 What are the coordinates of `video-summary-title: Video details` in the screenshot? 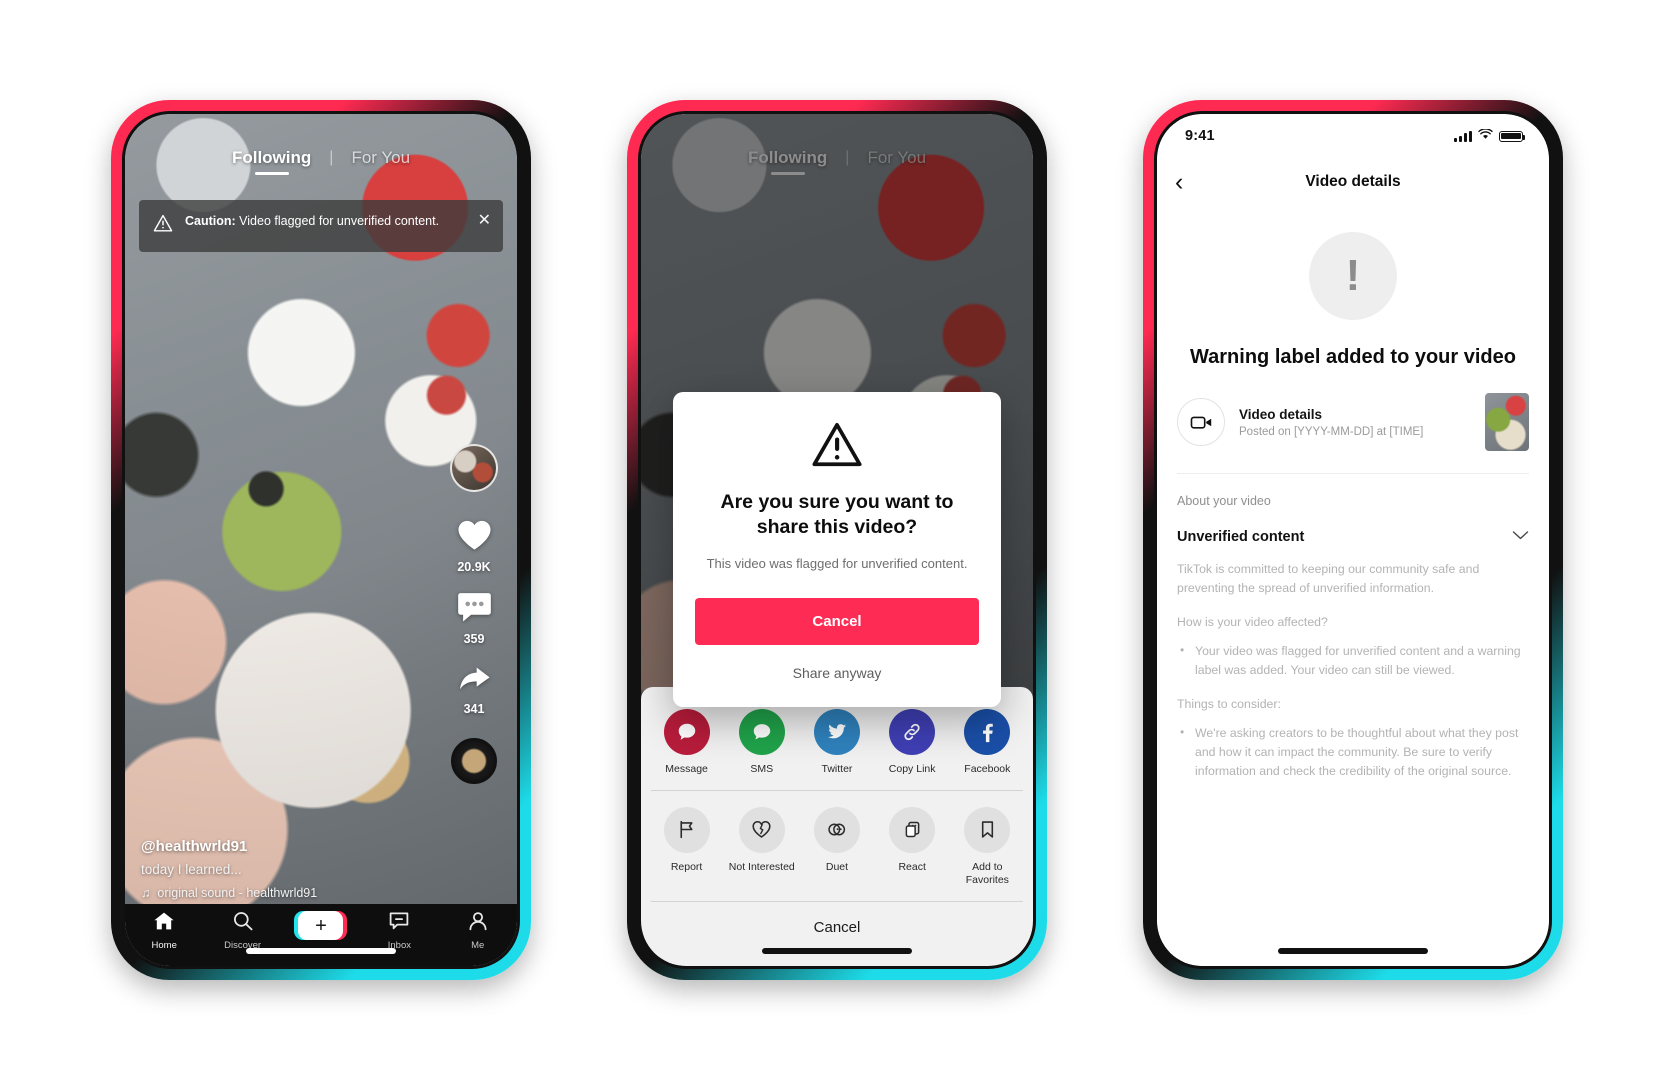 It's located at (1281, 414).